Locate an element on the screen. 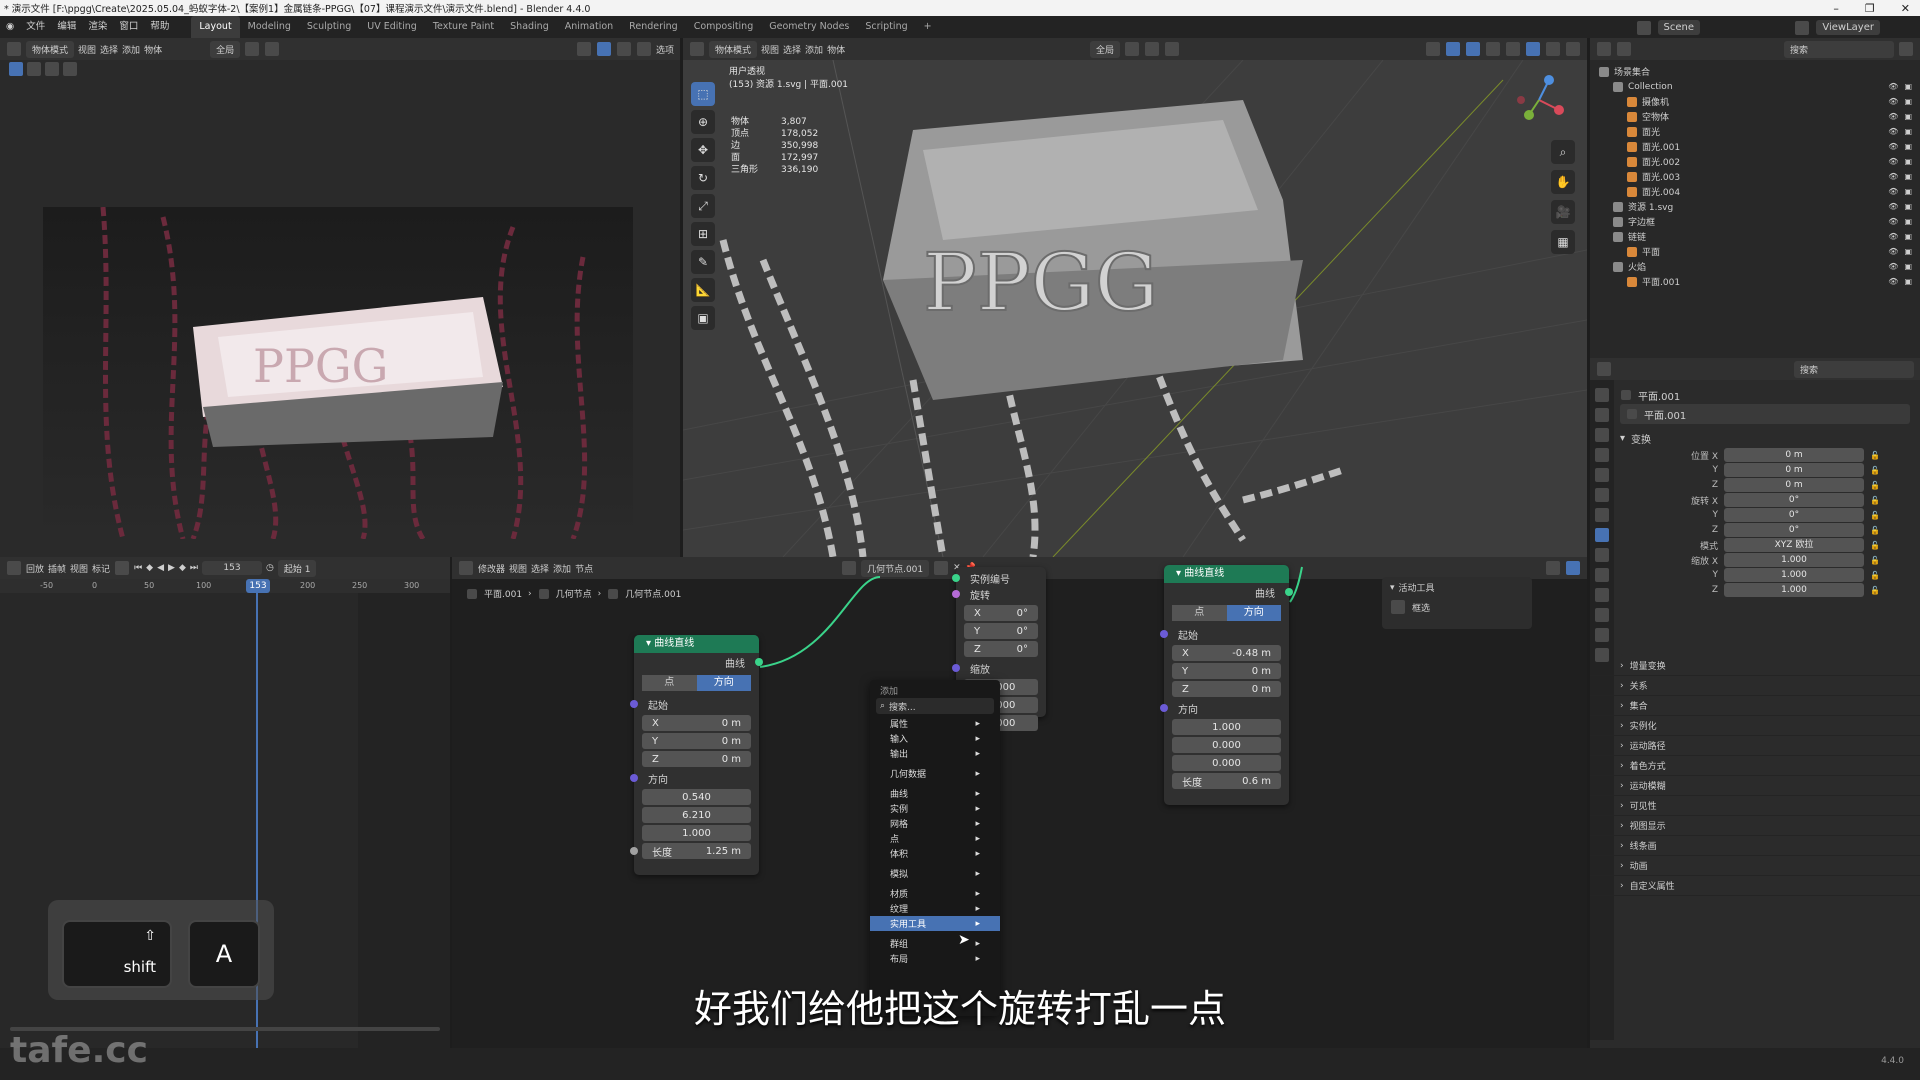 Image resolution: width=1920 pixels, height=1080 pixels. rotation-mode-field: XYZ 欧拉 is located at coordinates (1794, 545).